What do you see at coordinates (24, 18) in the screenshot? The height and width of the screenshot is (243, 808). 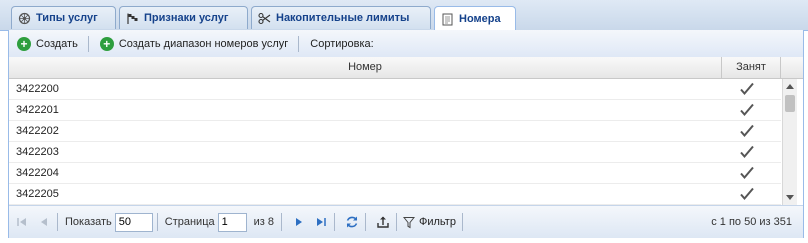 I see `wheel-icon` at bounding box center [24, 18].